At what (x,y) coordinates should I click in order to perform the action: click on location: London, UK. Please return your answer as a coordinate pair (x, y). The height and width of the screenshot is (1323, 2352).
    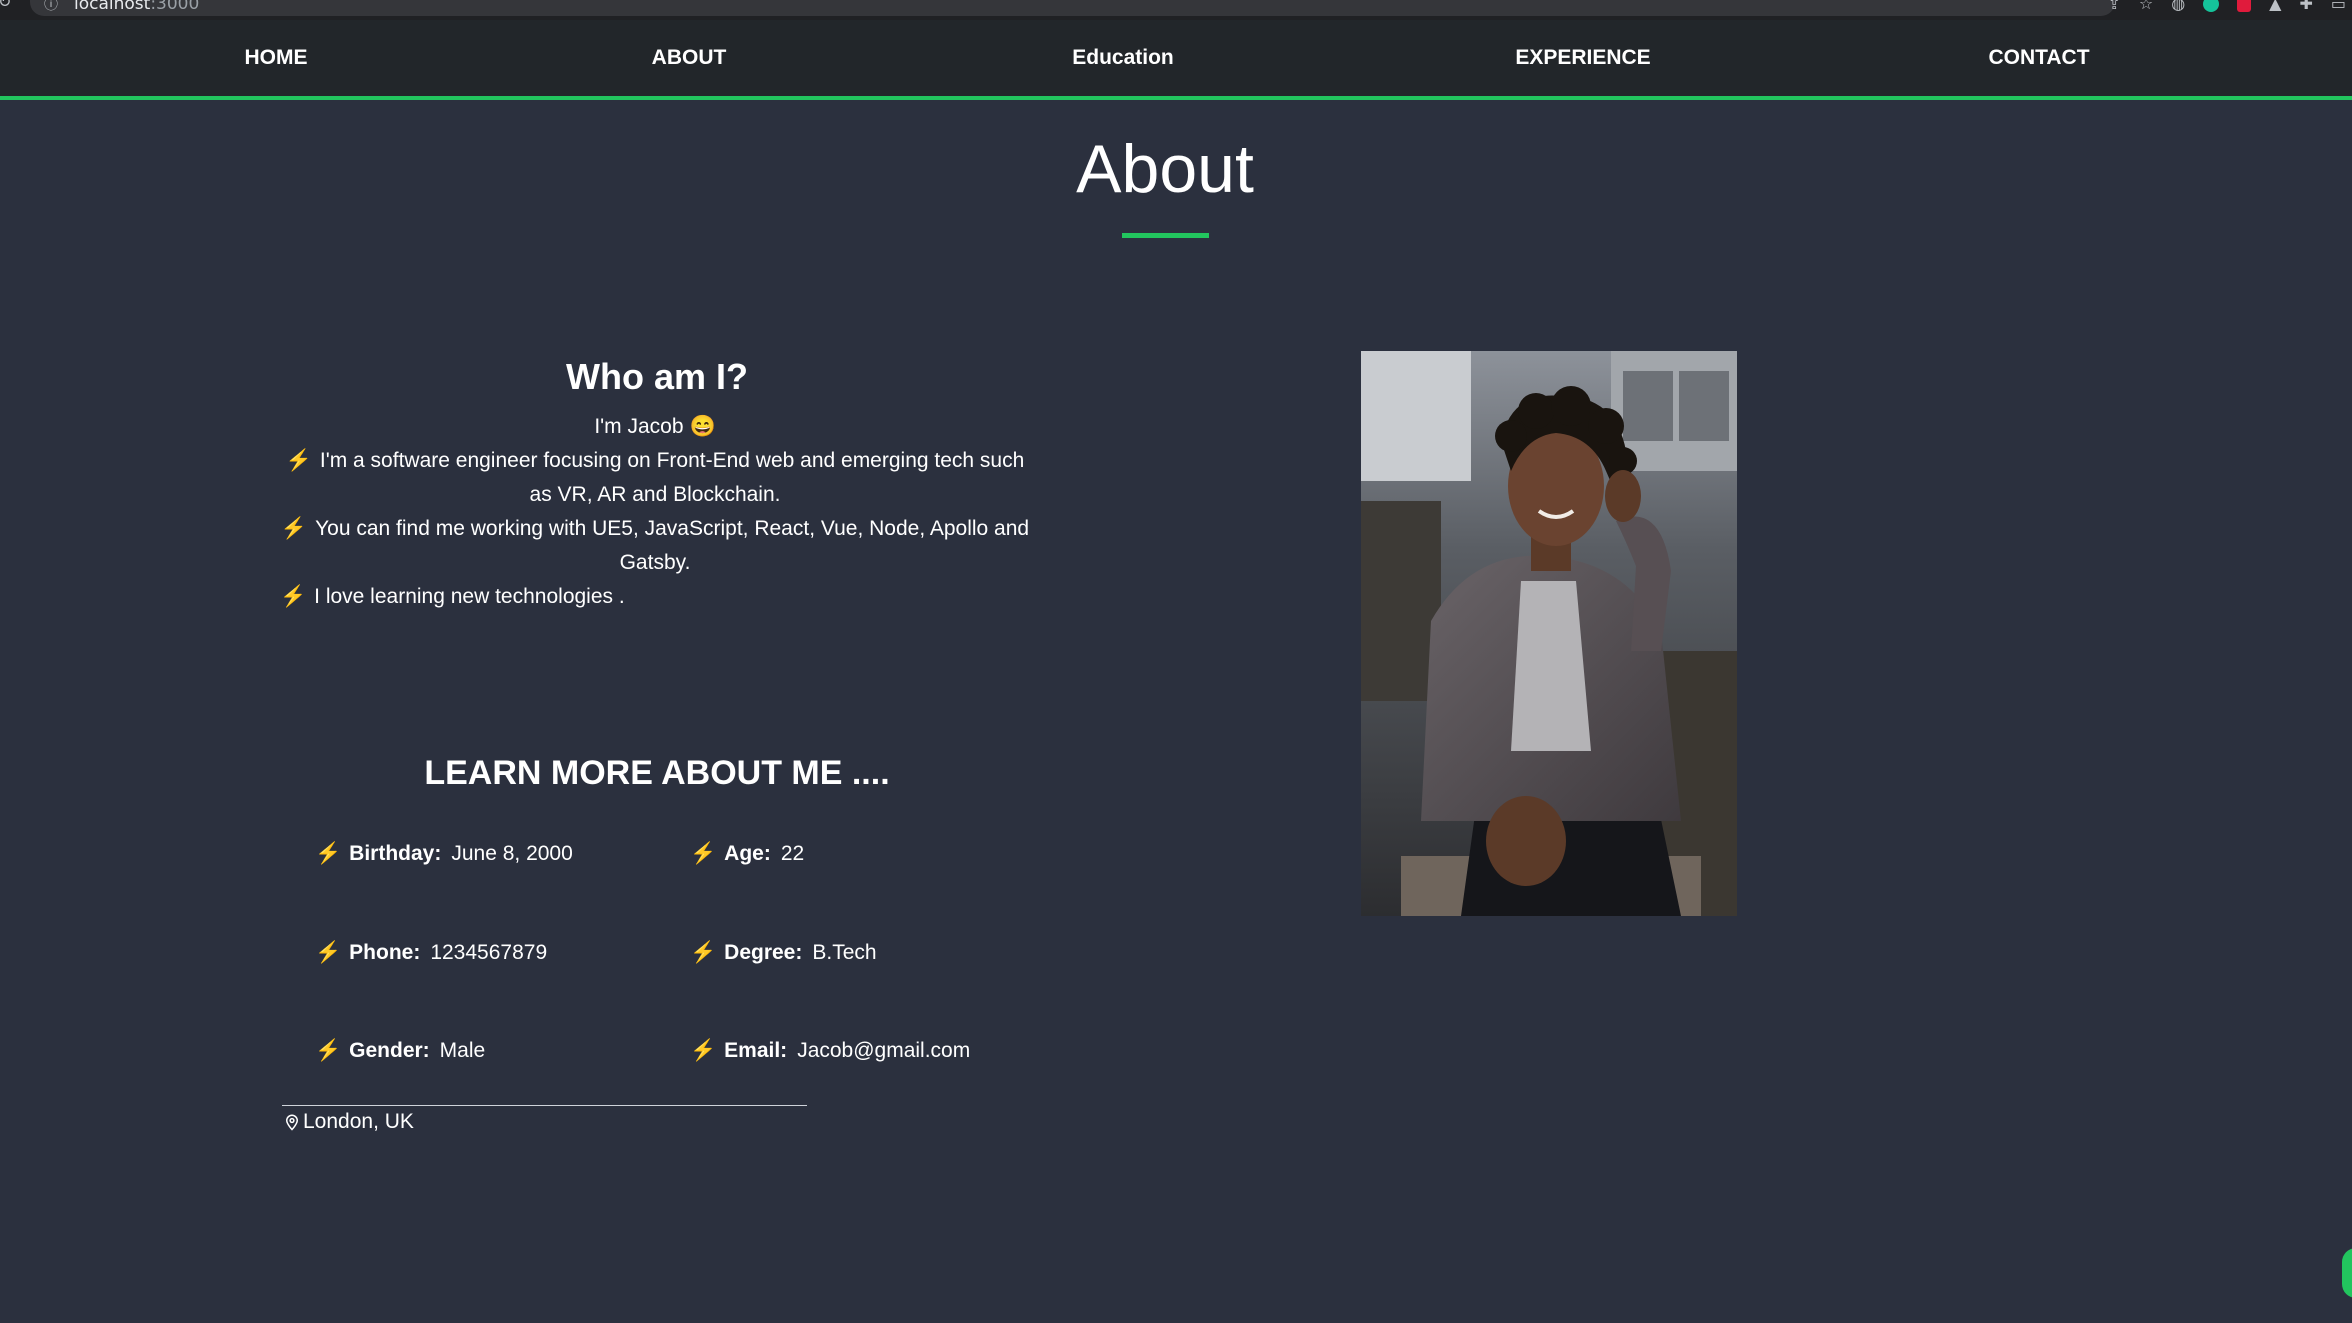
    Looking at the image, I should click on (348, 1122).